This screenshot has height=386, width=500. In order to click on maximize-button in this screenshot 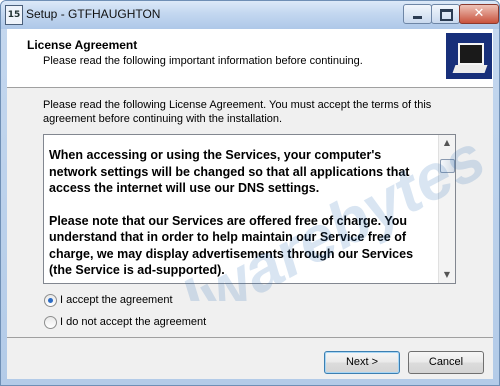, I will do `click(445, 14)`.